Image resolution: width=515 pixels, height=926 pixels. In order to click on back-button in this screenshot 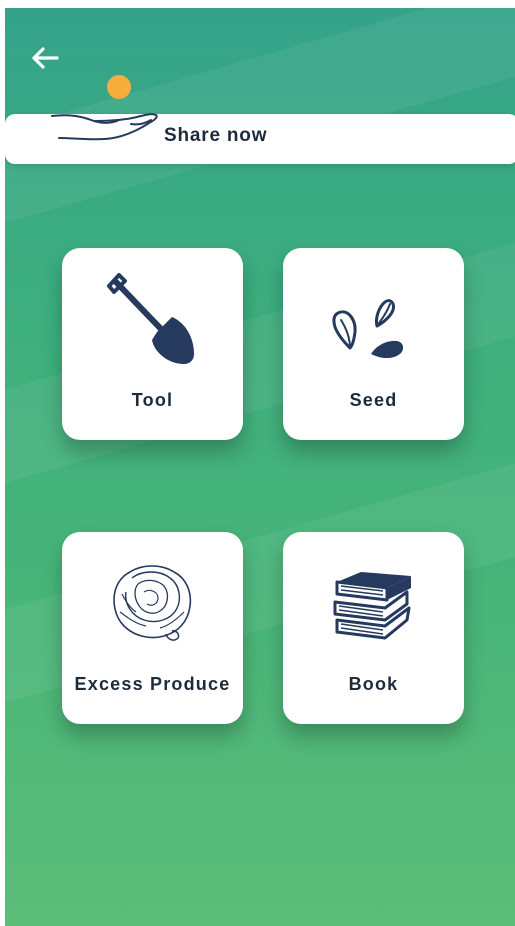, I will do `click(45, 58)`.